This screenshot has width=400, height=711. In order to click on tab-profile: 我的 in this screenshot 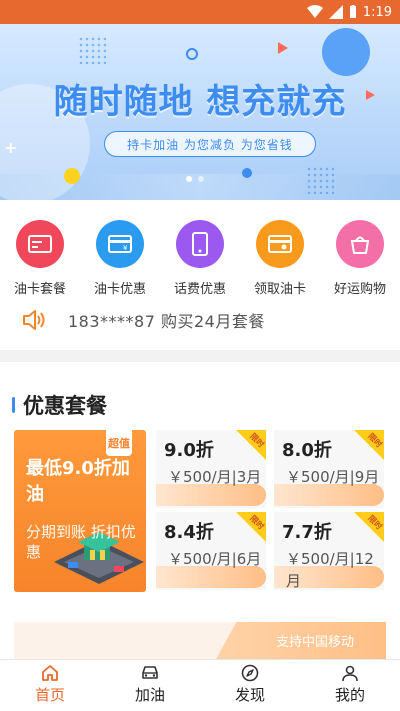, I will do `click(350, 685)`.